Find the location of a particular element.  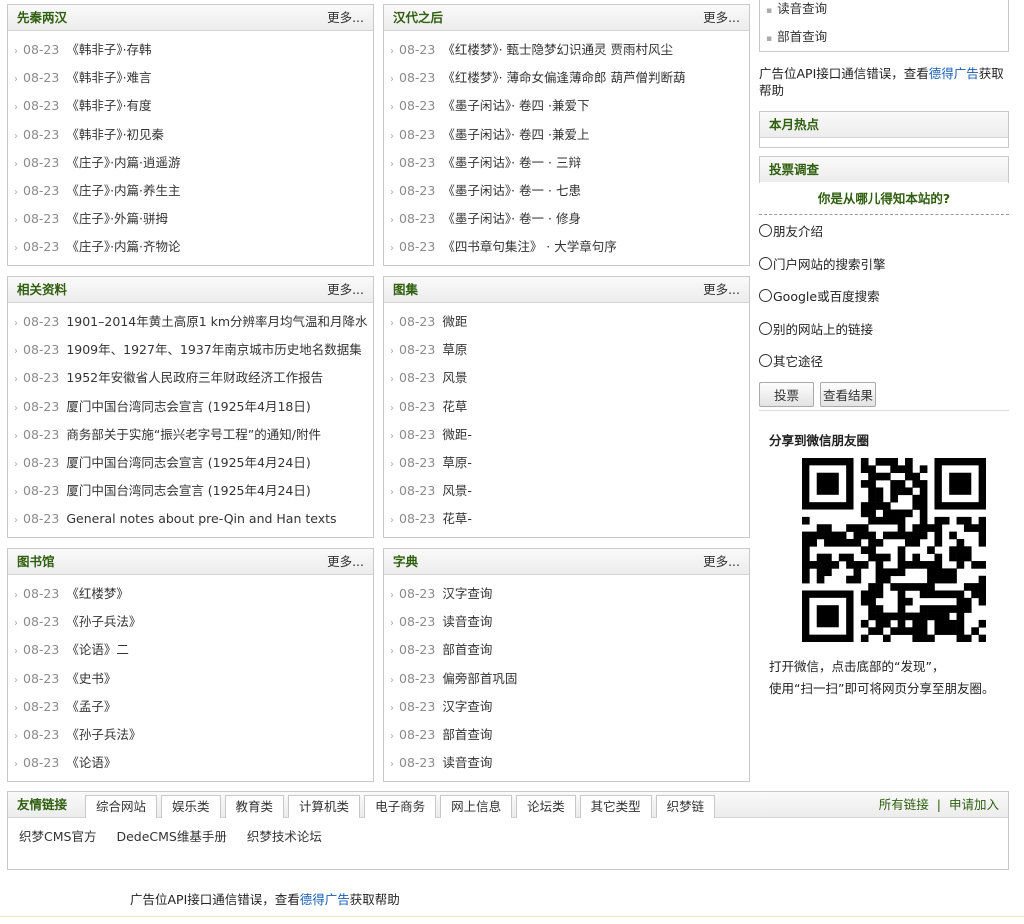

panel-title: 汉代之后 is located at coordinates (418, 17).